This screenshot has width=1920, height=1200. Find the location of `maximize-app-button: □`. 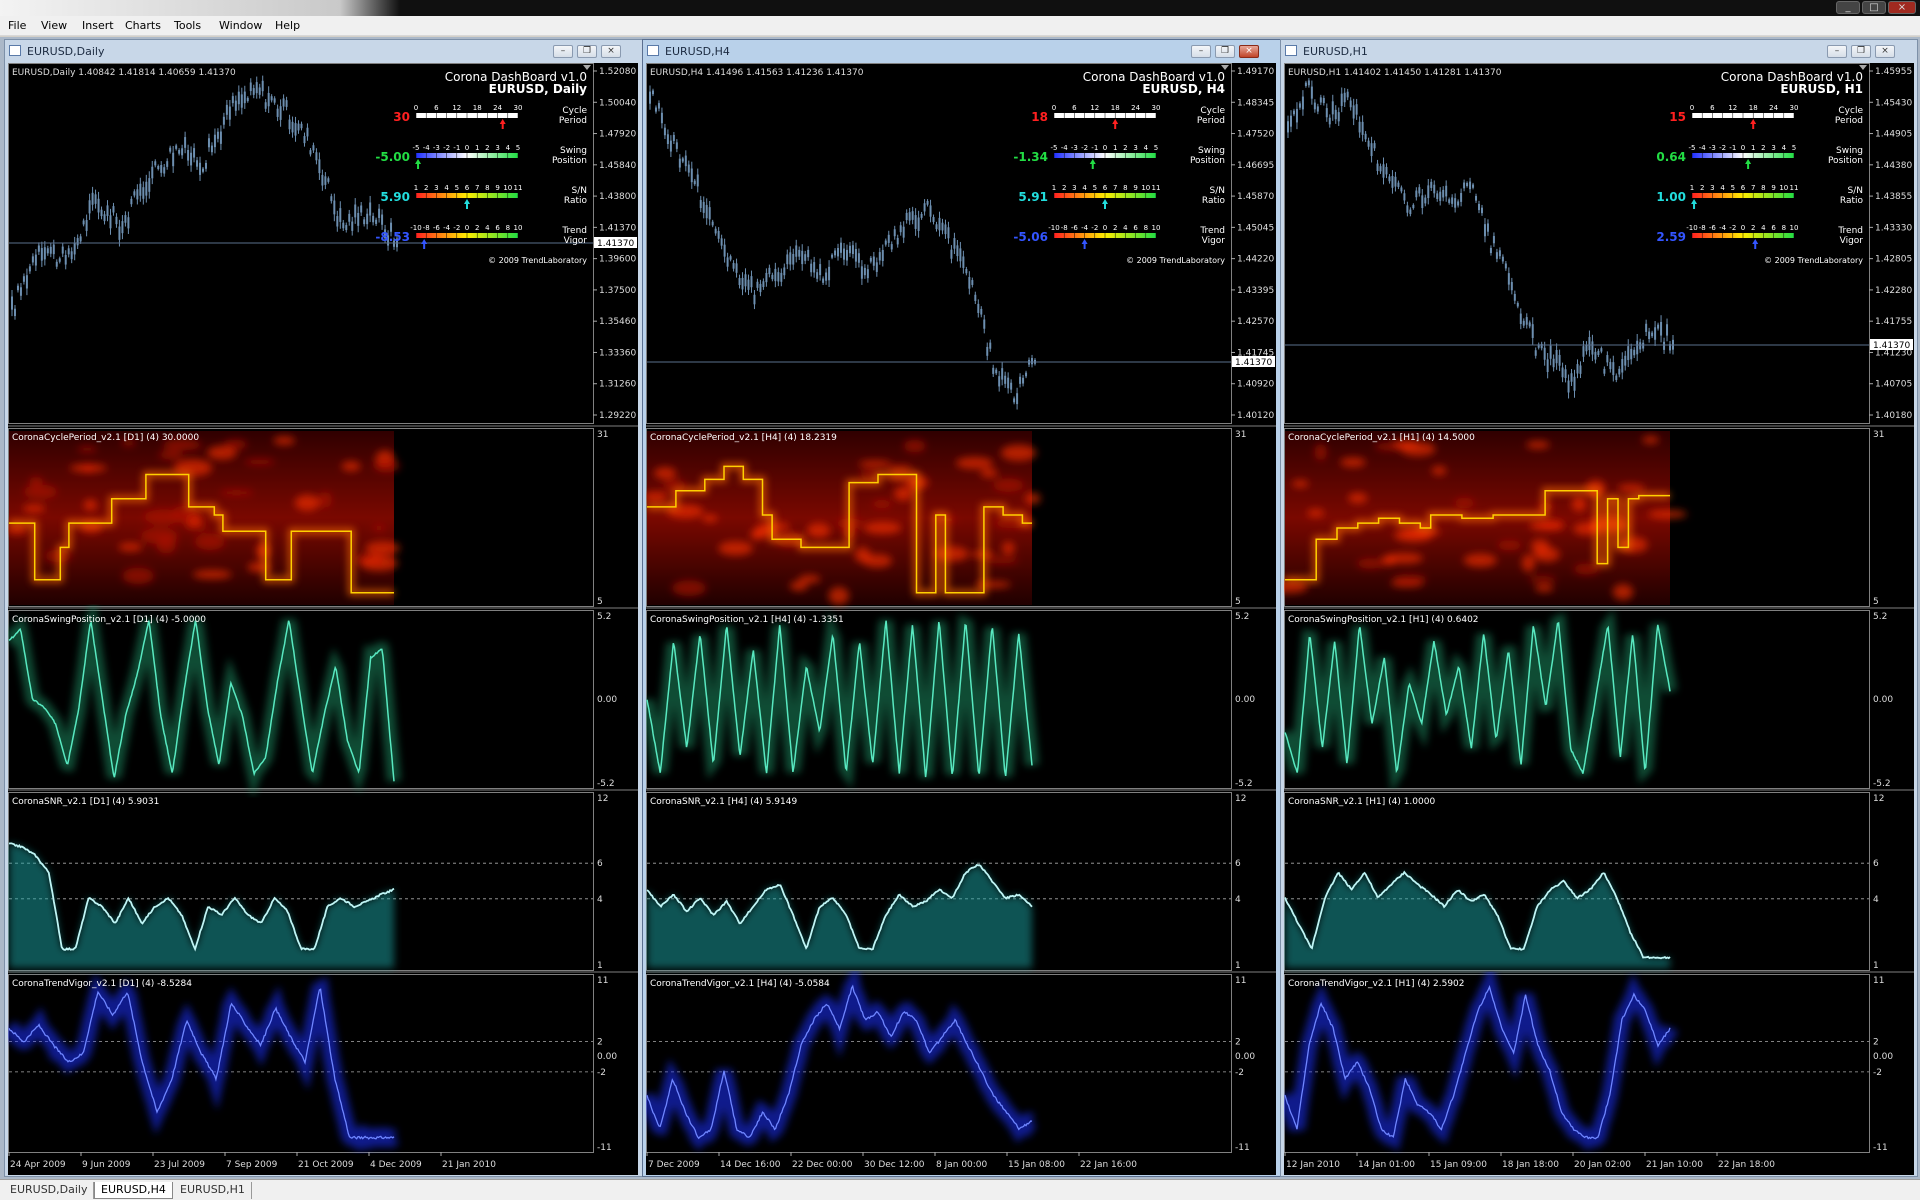

maximize-app-button: □ is located at coordinates (1874, 7).